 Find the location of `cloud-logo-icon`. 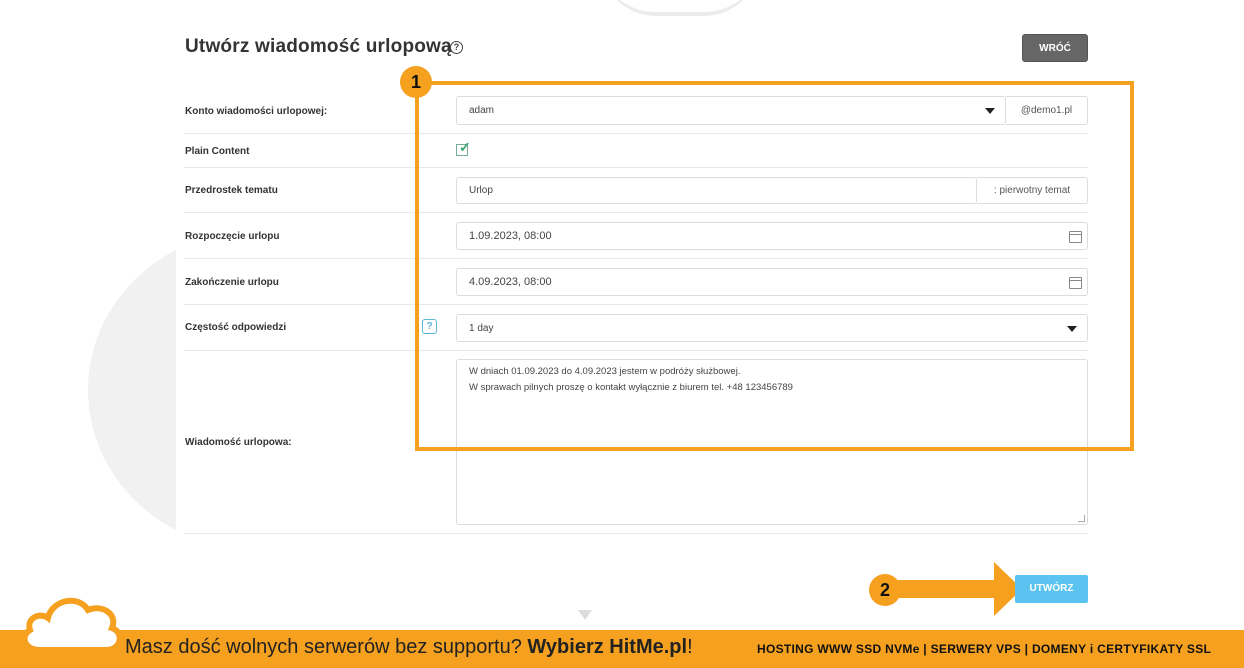

cloud-logo-icon is located at coordinates (72, 625).